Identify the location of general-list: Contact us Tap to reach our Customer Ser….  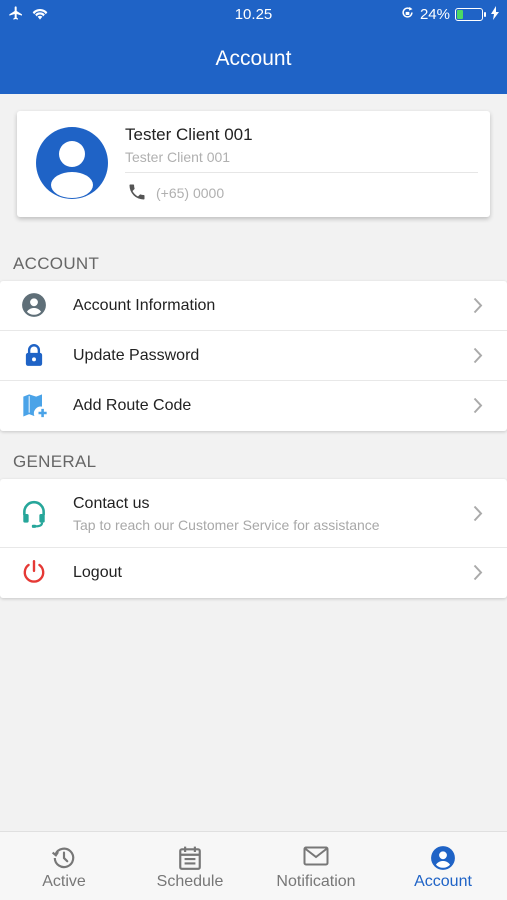
(253, 538).